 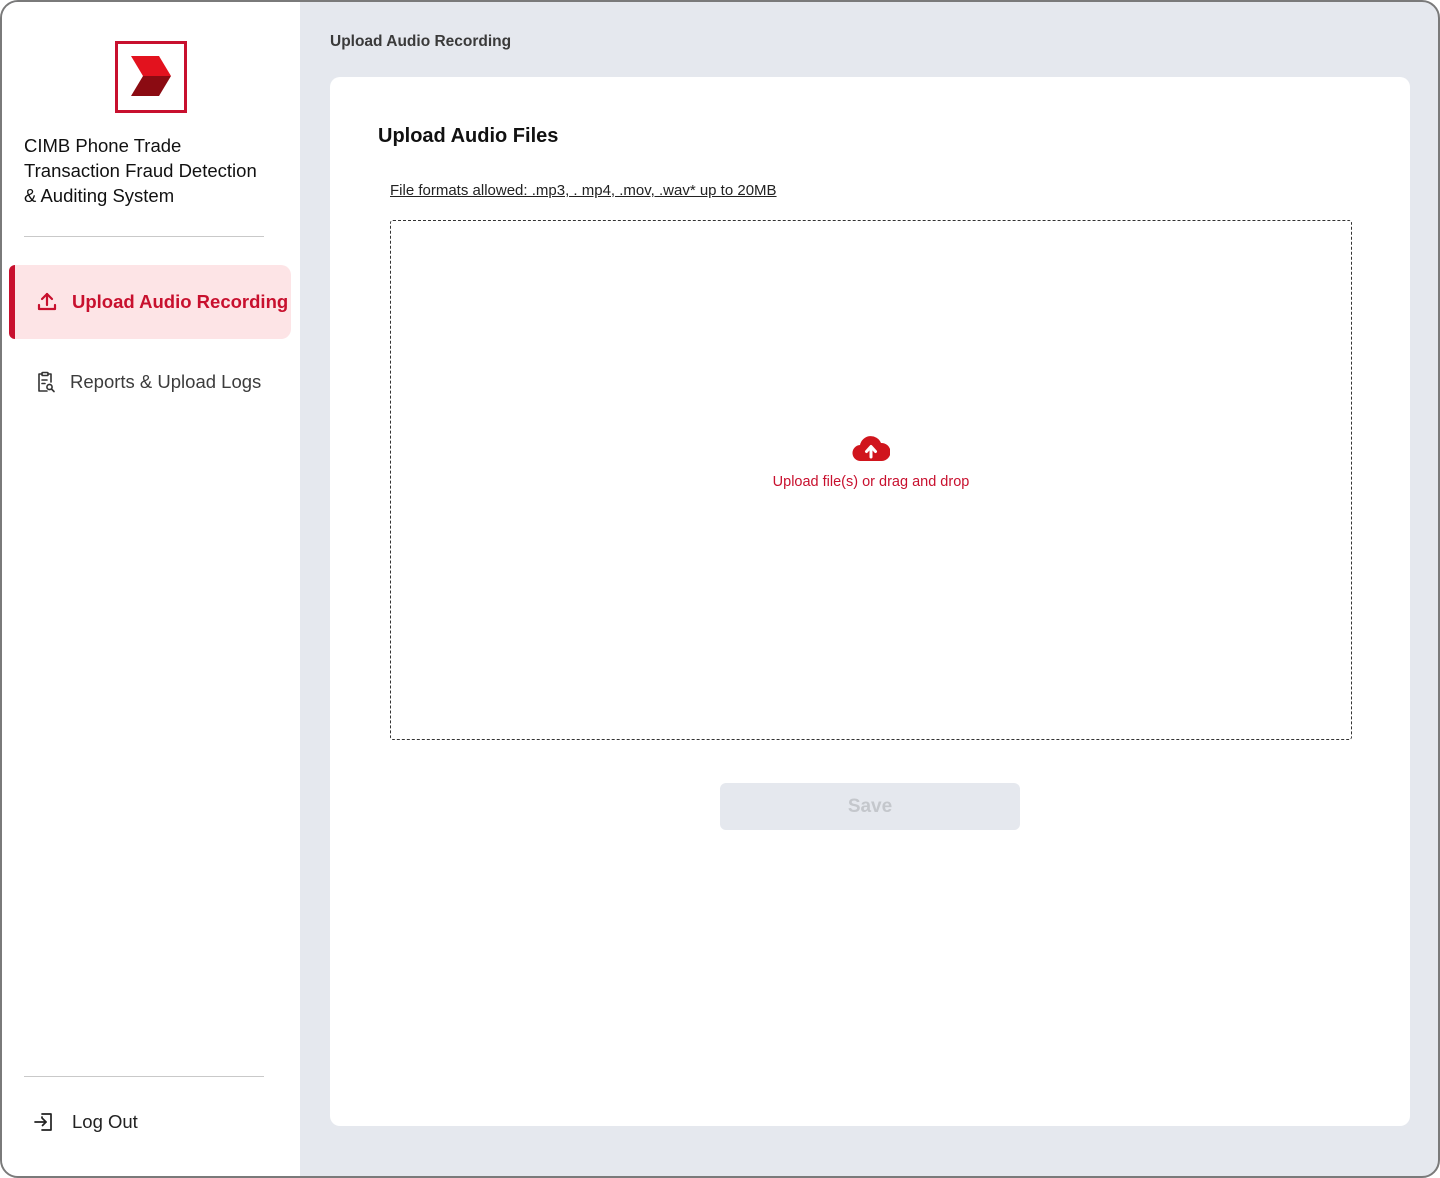 What do you see at coordinates (180, 301) in the screenshot?
I see `sidebar-item-label: Upload Audio Recording` at bounding box center [180, 301].